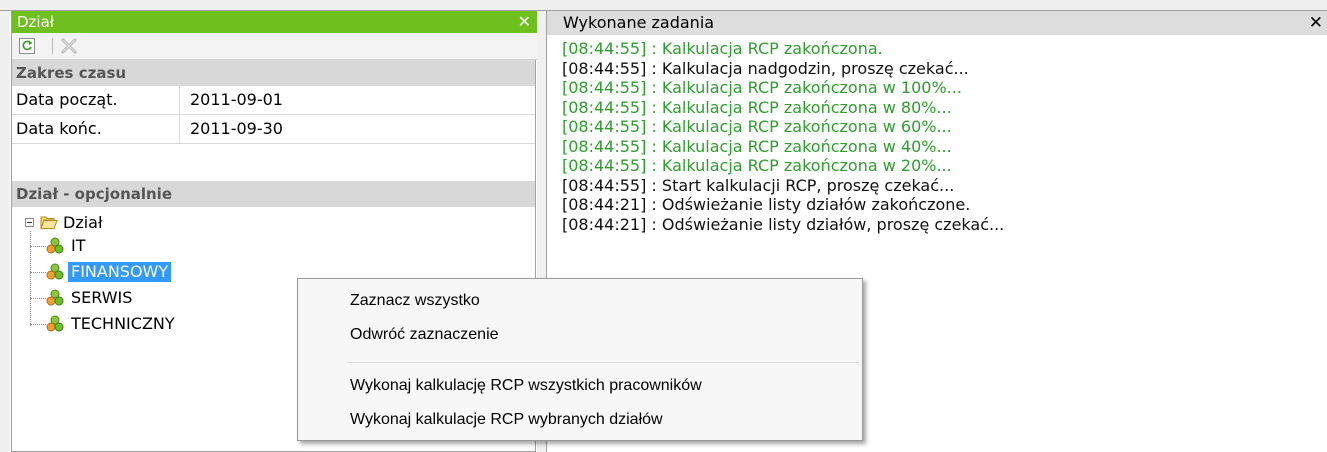  What do you see at coordinates (36, 22) in the screenshot?
I see `department-panel-title: Dział` at bounding box center [36, 22].